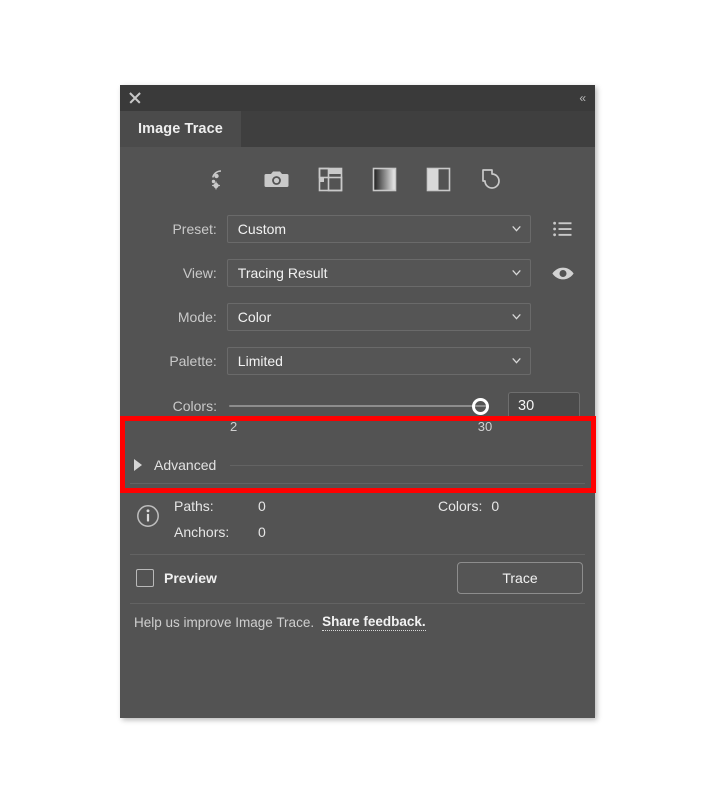 This screenshot has width=712, height=804. Describe the element at coordinates (224, 622) in the screenshot. I see `footer-text: Help us improve Image Trace.` at that location.